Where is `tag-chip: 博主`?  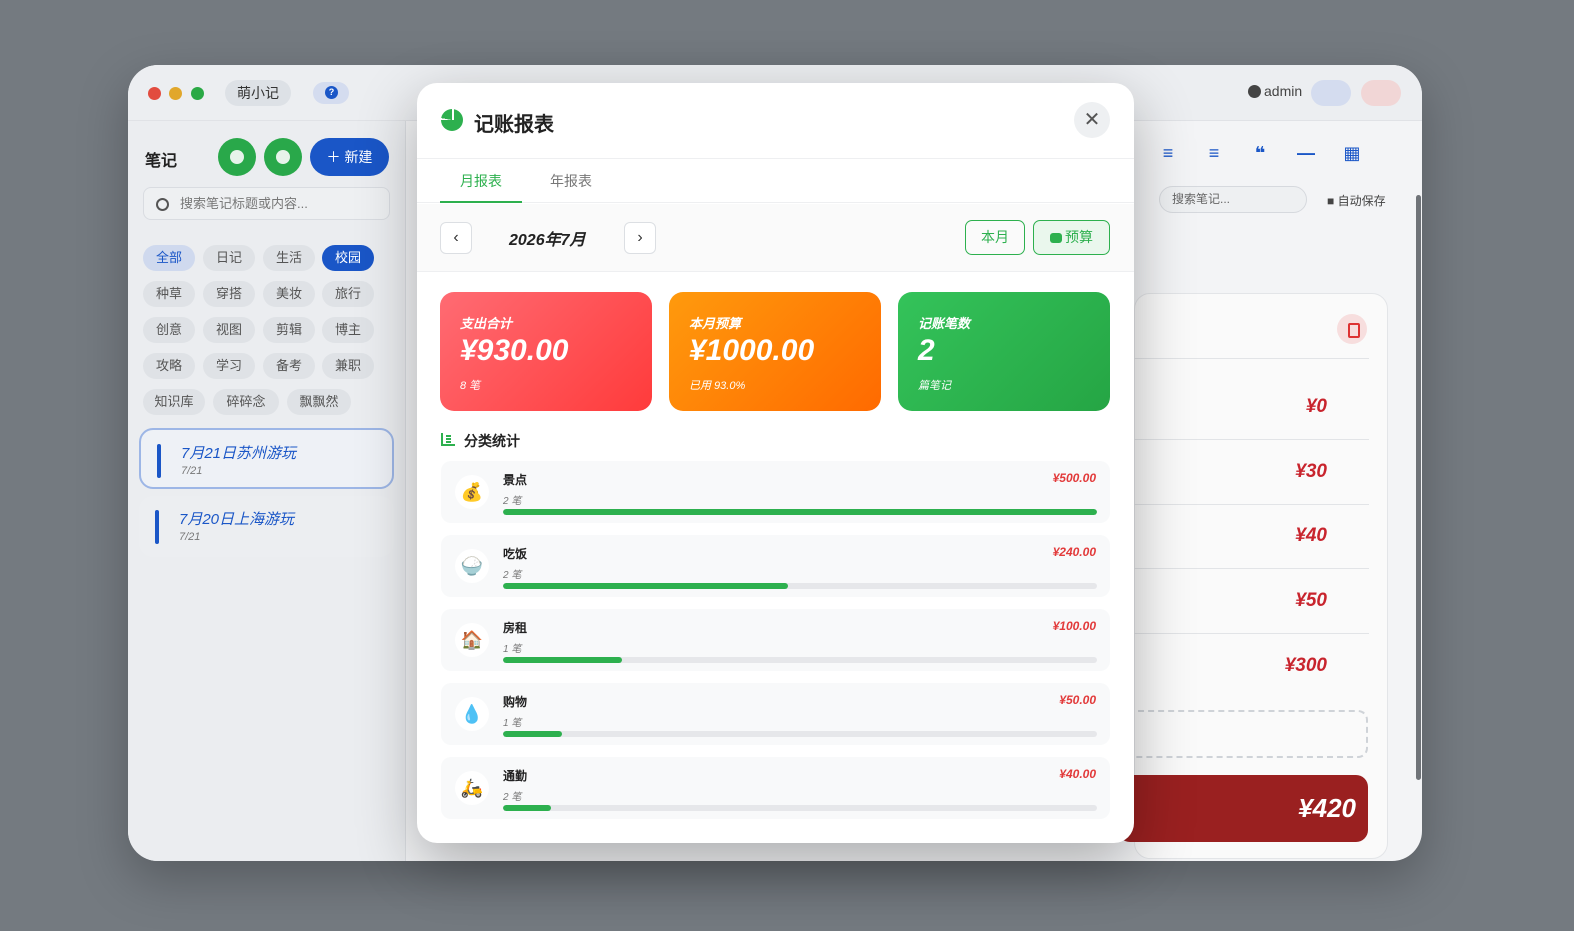 tag-chip: 博主 is located at coordinates (348, 330).